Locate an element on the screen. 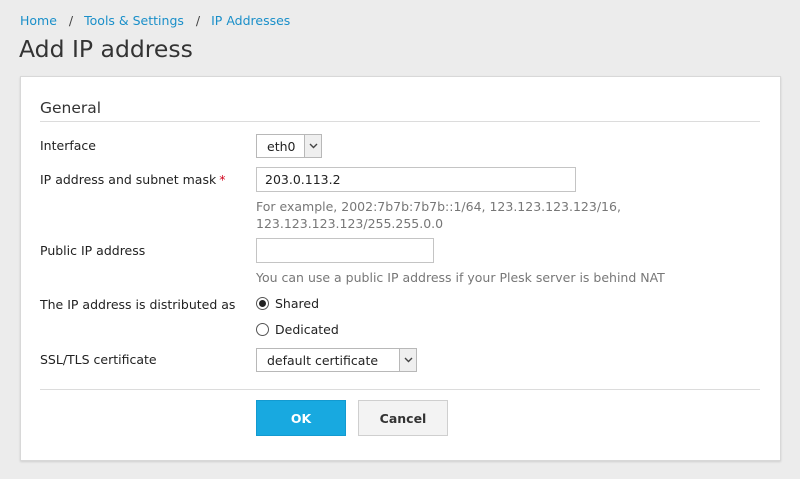 This screenshot has height=479, width=800. ip-address-hint-line2: 123.123.123.123/255.255.0.0 is located at coordinates (350, 223).